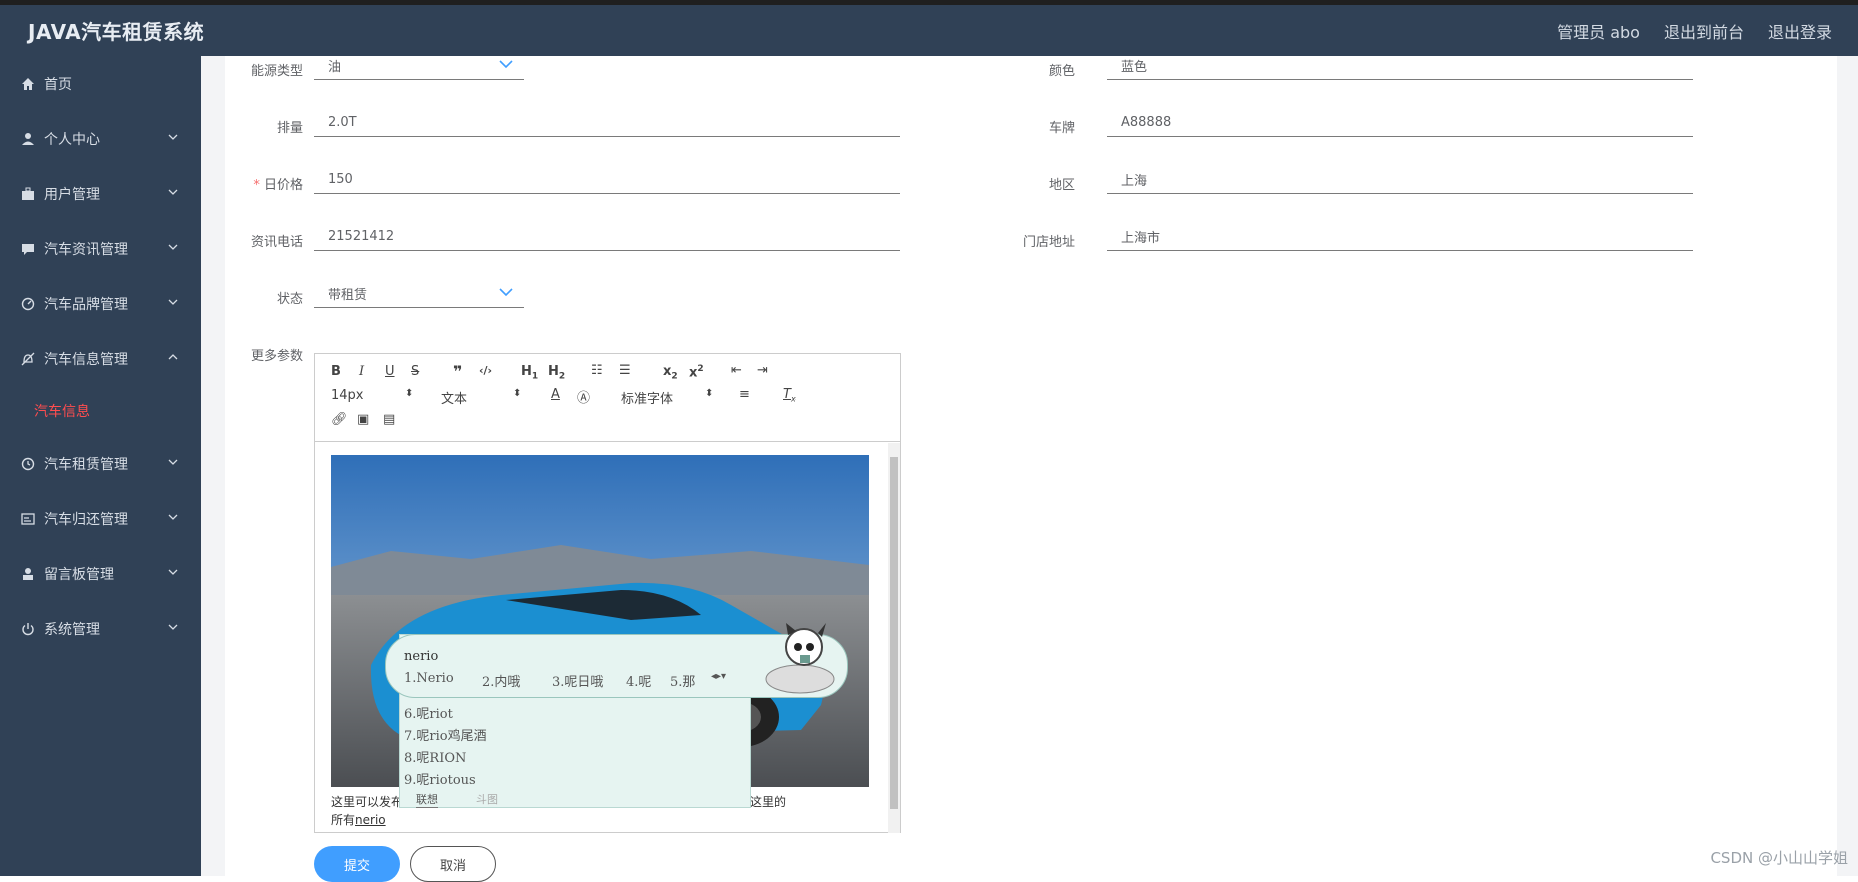  I want to click on sidebar-item-personal: 个人中心, so click(100, 138).